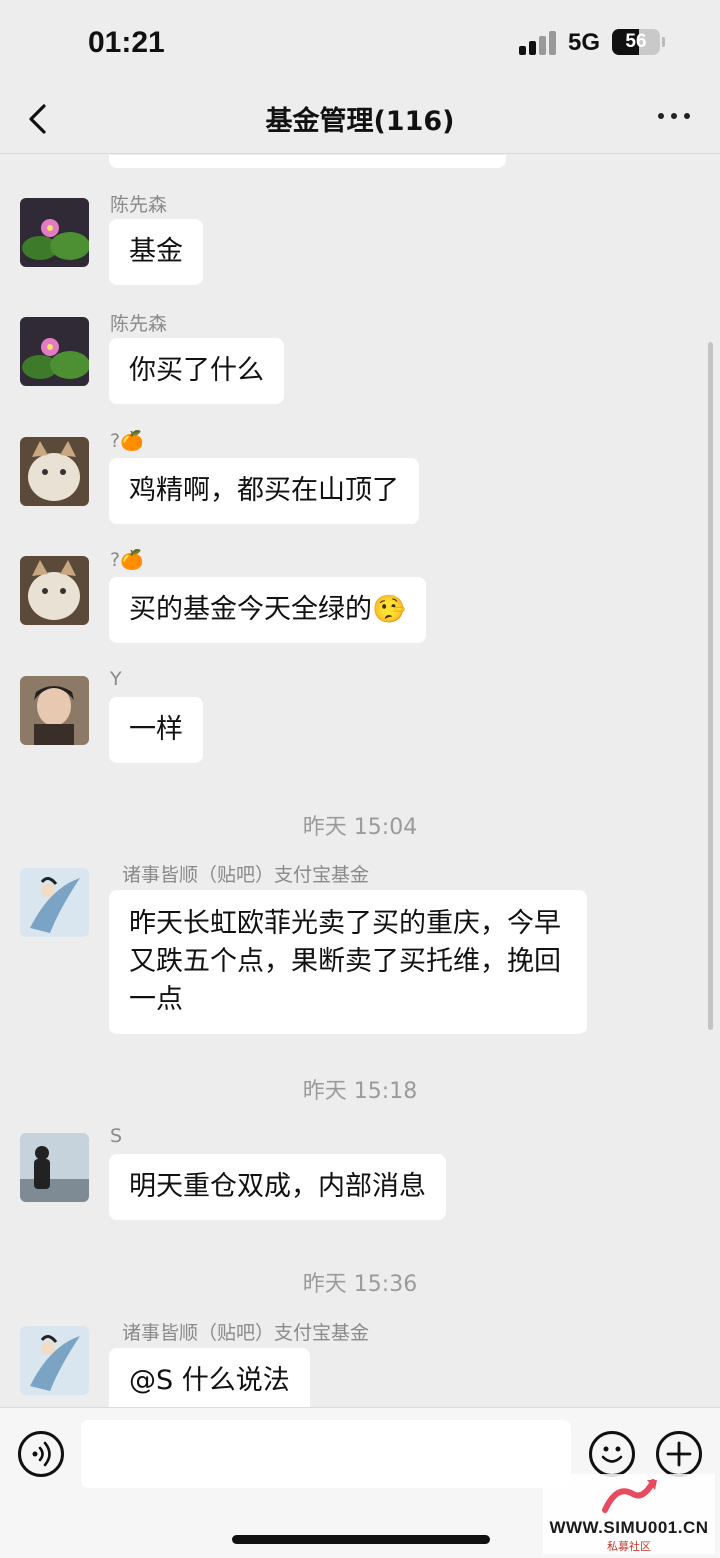  I want to click on nav-bar: 基金管理(116), so click(360, 120).